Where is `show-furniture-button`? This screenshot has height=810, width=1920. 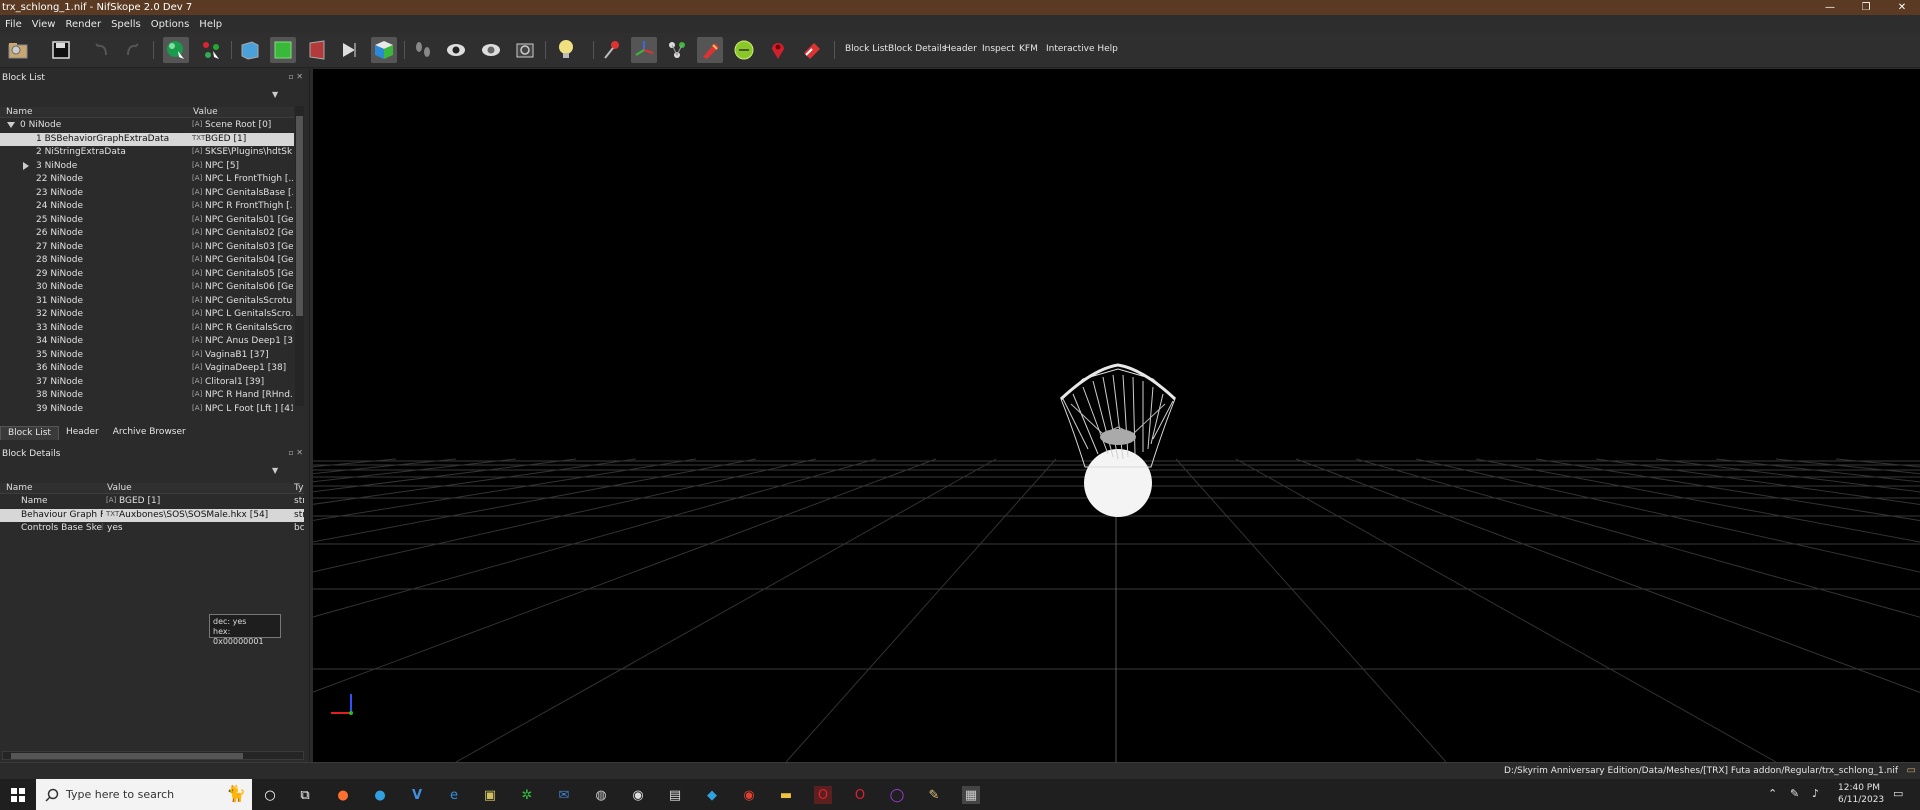
show-furniture-button is located at coordinates (778, 50).